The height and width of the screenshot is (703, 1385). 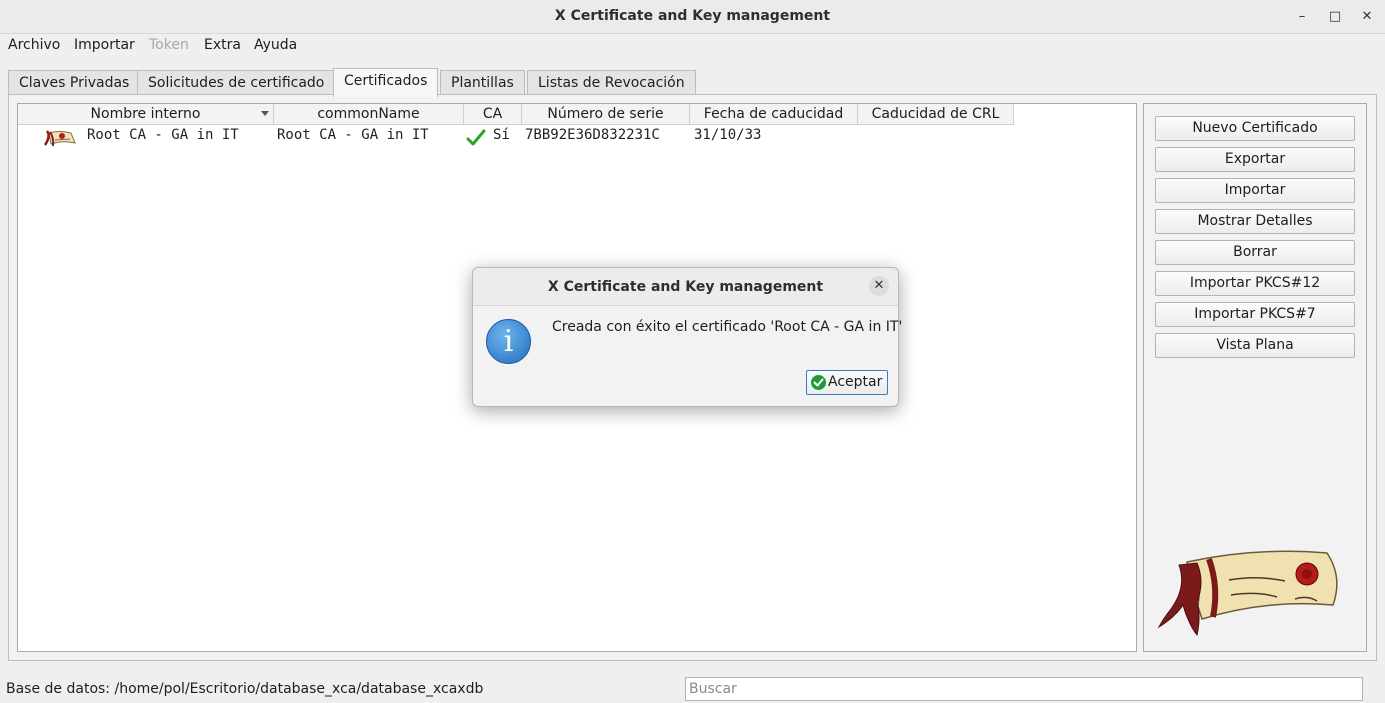 What do you see at coordinates (493, 114) in the screenshot?
I see `column-header-ca: CA` at bounding box center [493, 114].